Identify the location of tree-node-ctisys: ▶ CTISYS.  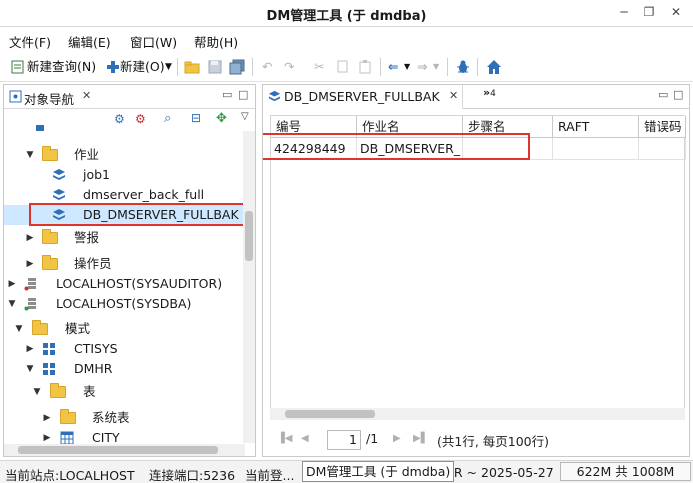
(124, 349).